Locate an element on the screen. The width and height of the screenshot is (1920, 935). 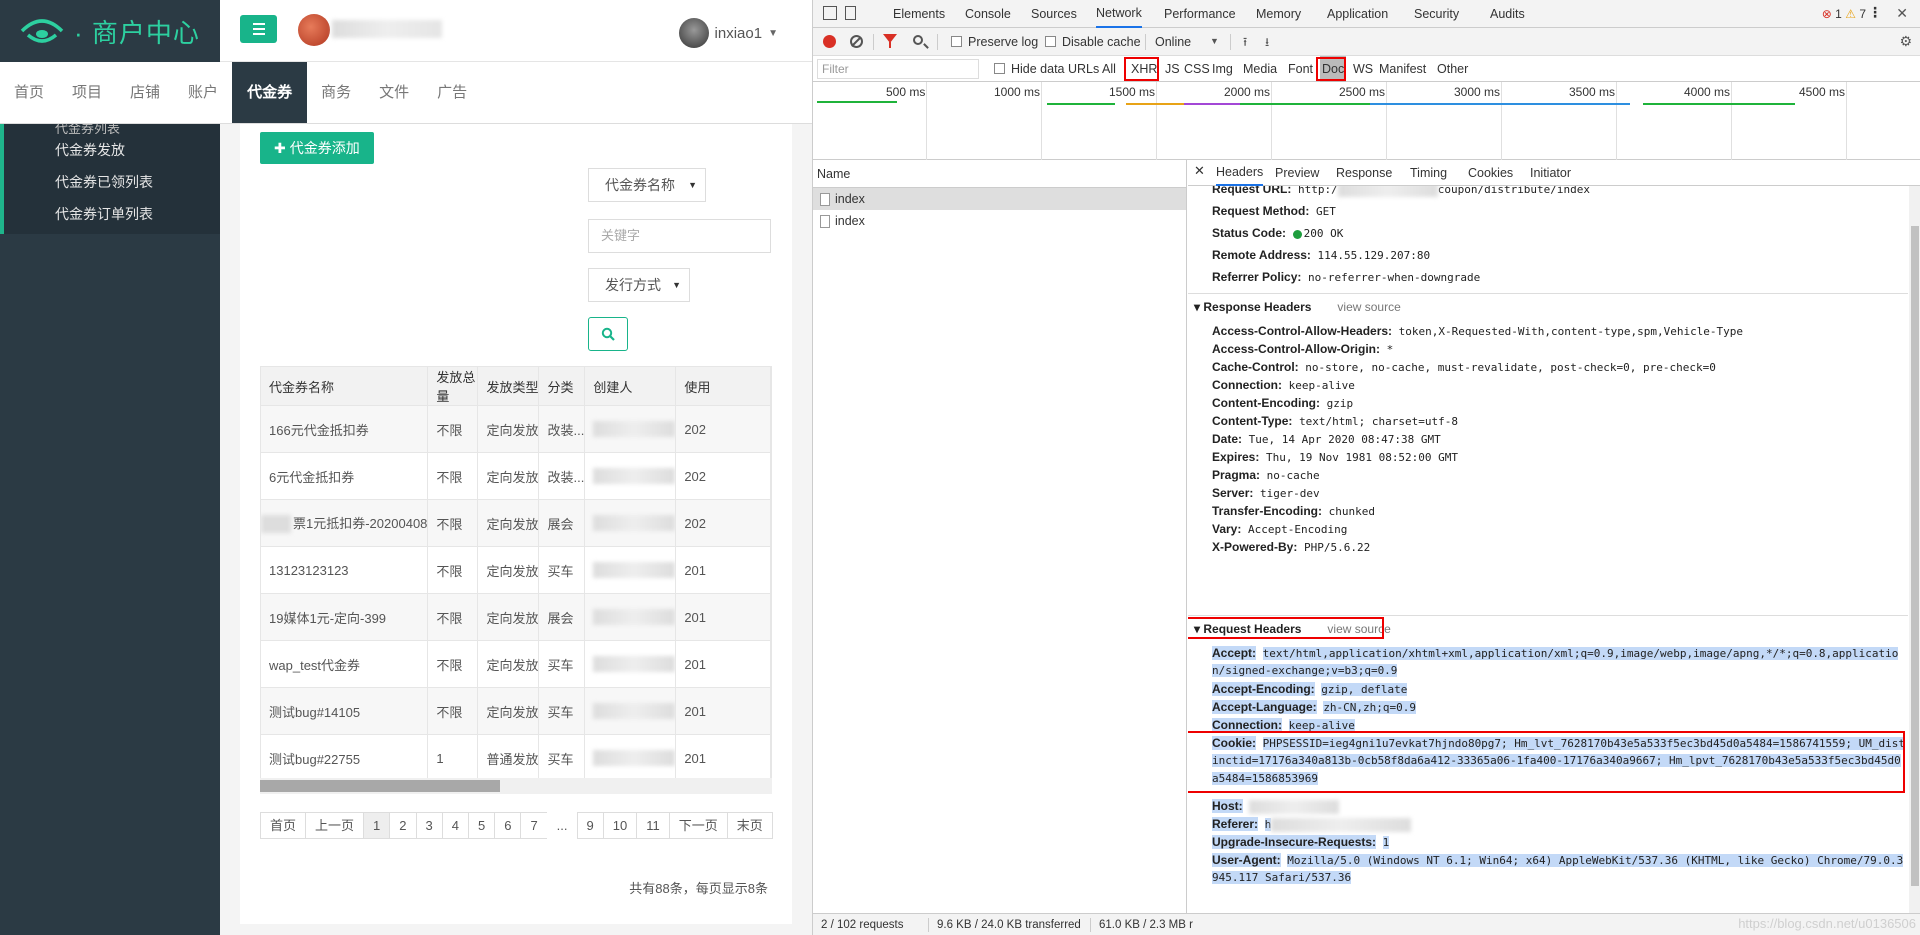
pagination-button: 5 is located at coordinates (481, 825).